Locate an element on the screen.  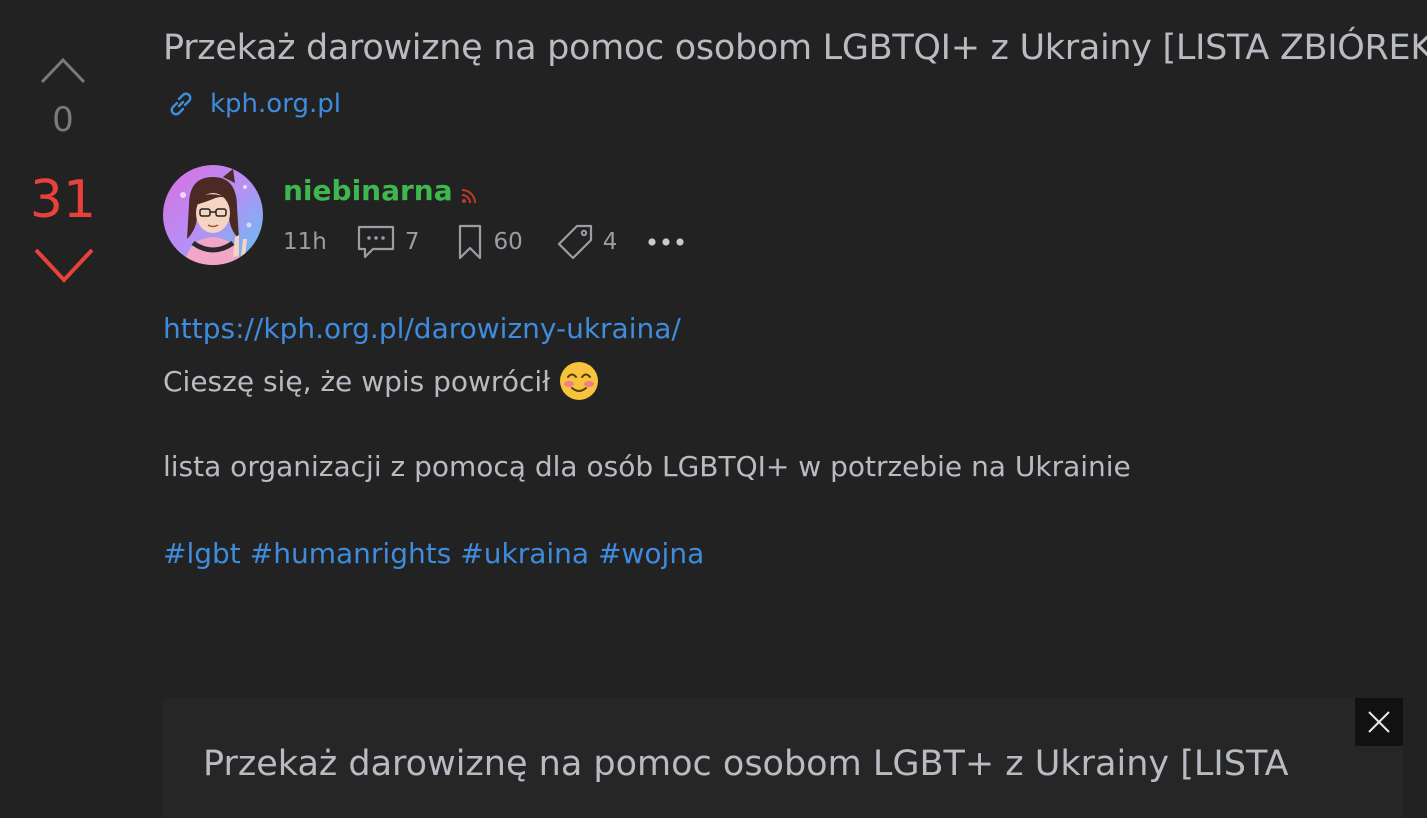
more-button is located at coordinates (667, 242).